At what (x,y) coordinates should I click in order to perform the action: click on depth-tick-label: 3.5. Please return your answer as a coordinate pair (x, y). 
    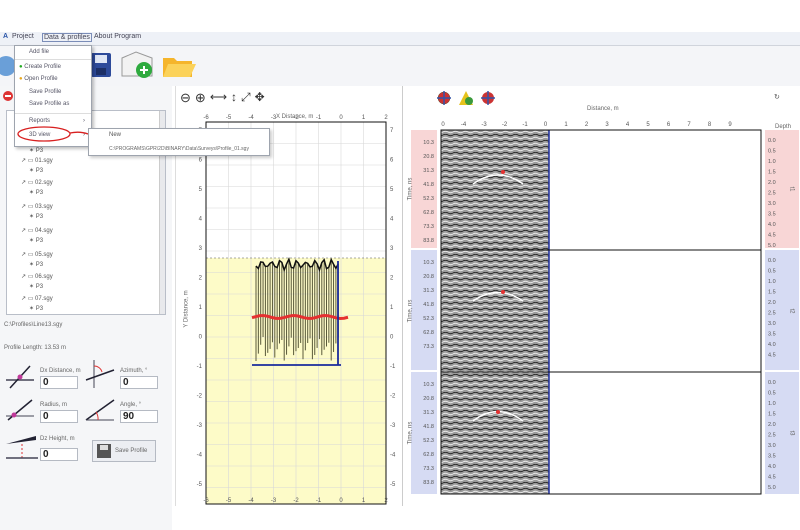
    Looking at the image, I should click on (772, 335).